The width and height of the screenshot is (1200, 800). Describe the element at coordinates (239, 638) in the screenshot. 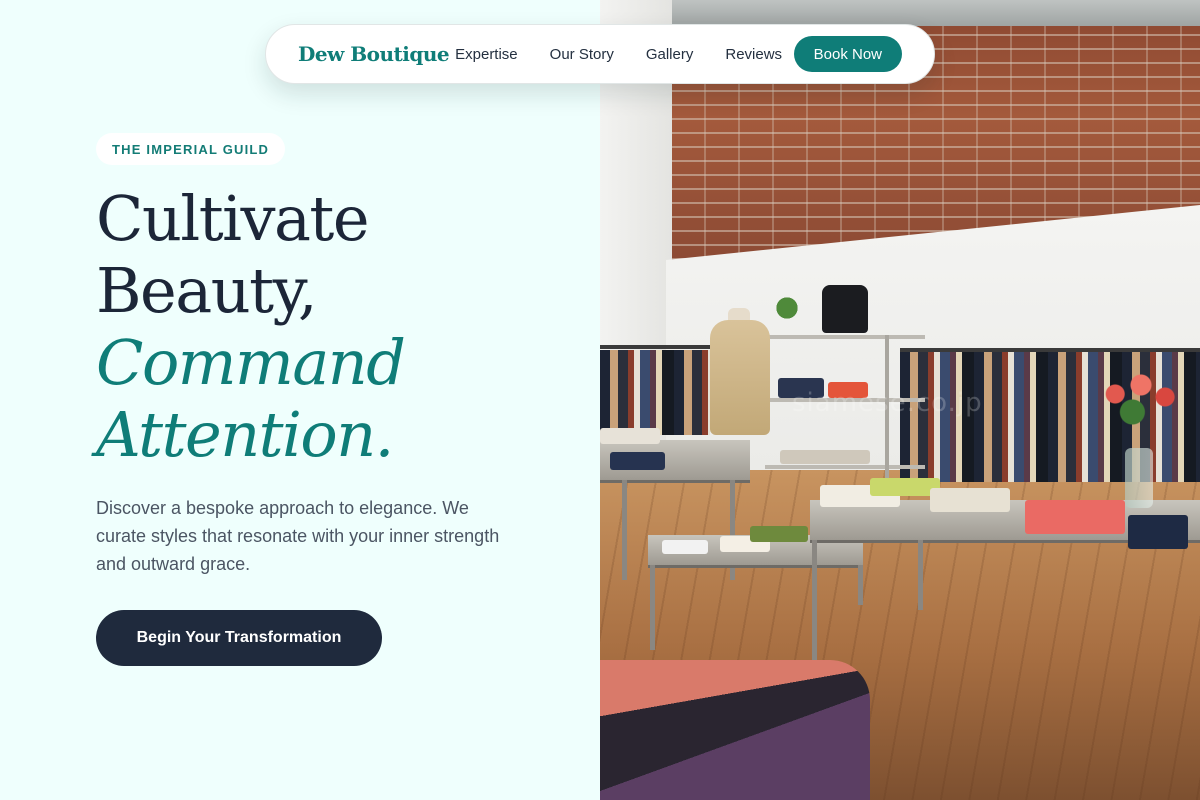

I see `begin-transformation-button: Begin Your Transformation` at that location.